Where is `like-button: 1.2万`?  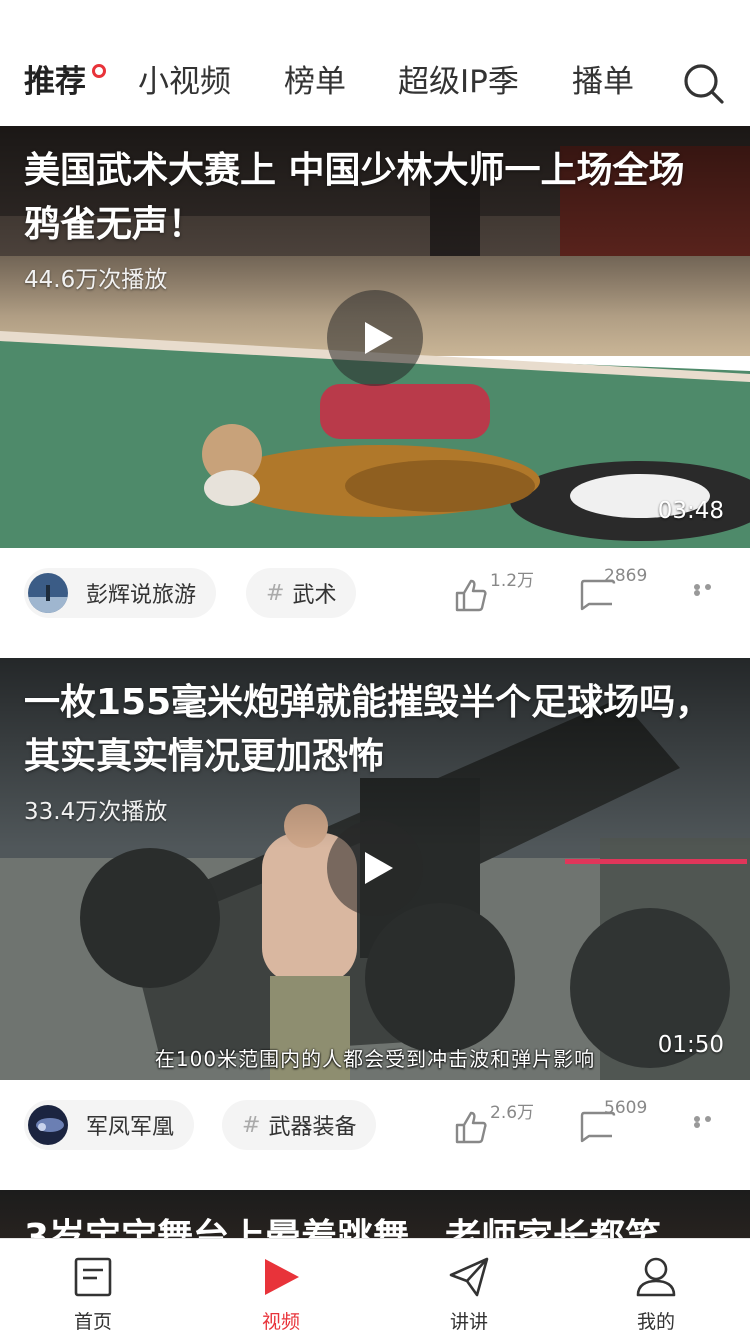
like-button: 1.2万 is located at coordinates (499, 590).